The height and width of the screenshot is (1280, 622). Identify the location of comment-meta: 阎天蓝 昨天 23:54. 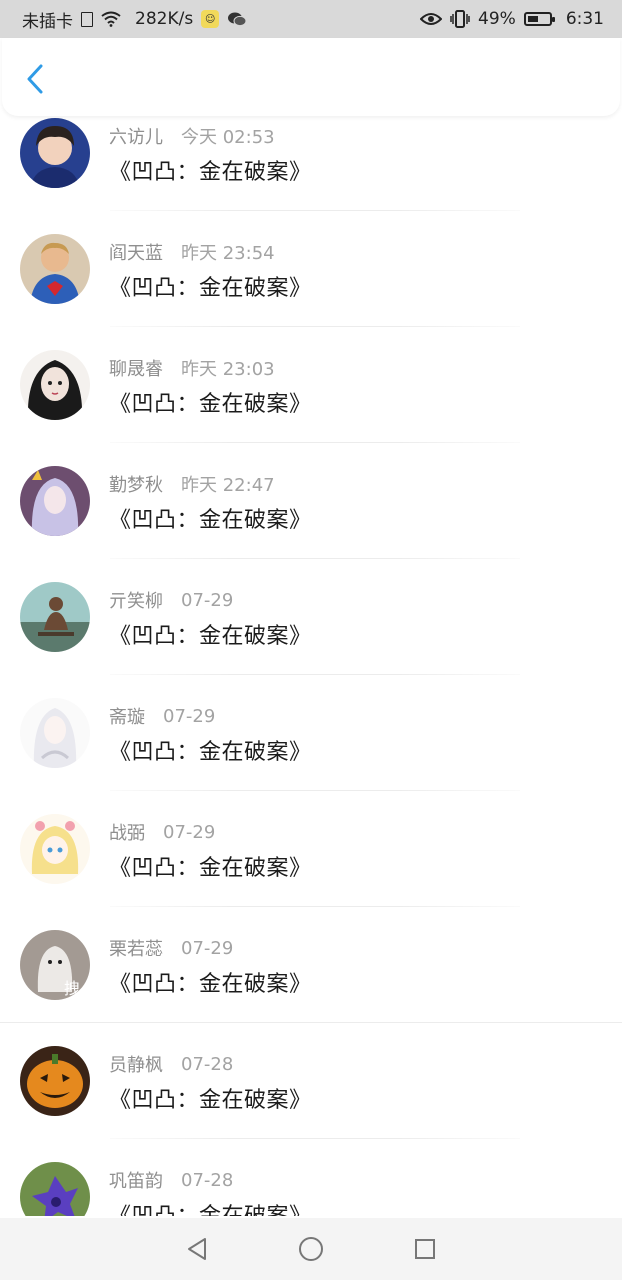
(192, 252).